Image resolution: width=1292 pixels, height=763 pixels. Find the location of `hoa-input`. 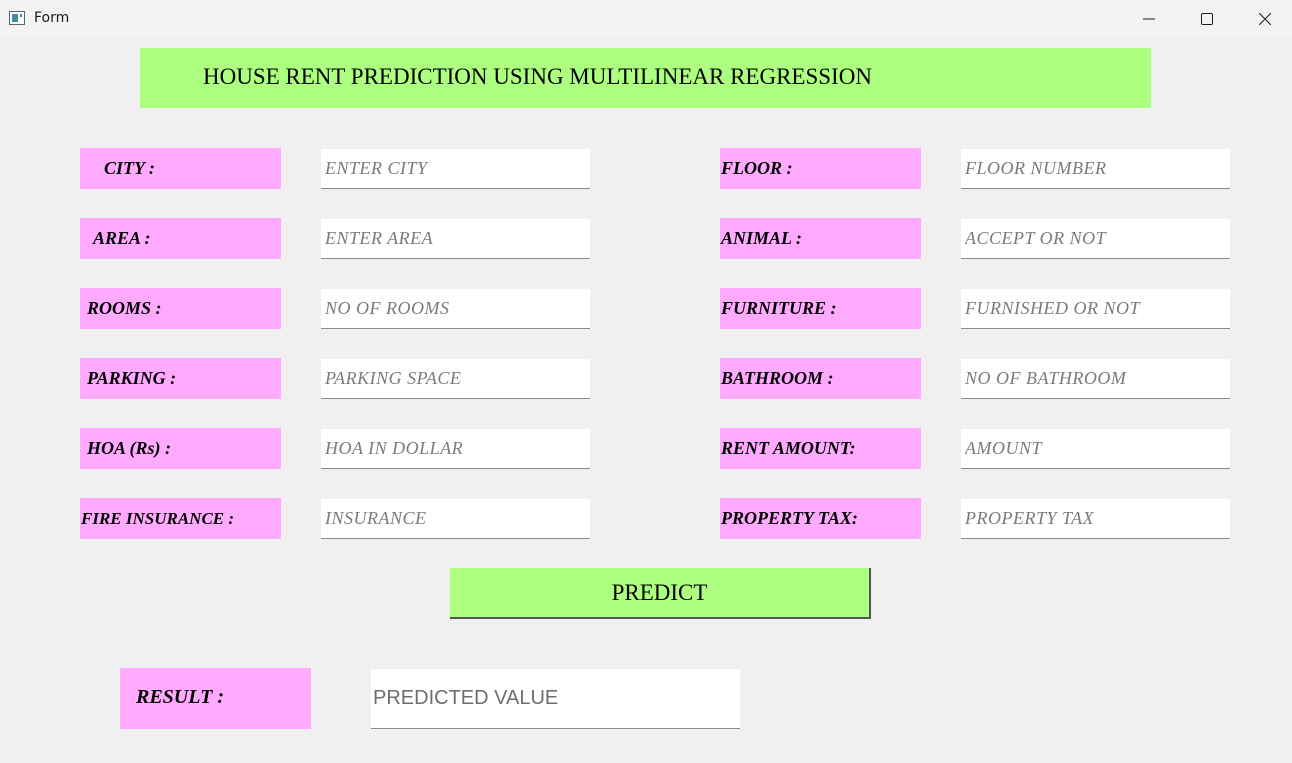

hoa-input is located at coordinates (455, 449).